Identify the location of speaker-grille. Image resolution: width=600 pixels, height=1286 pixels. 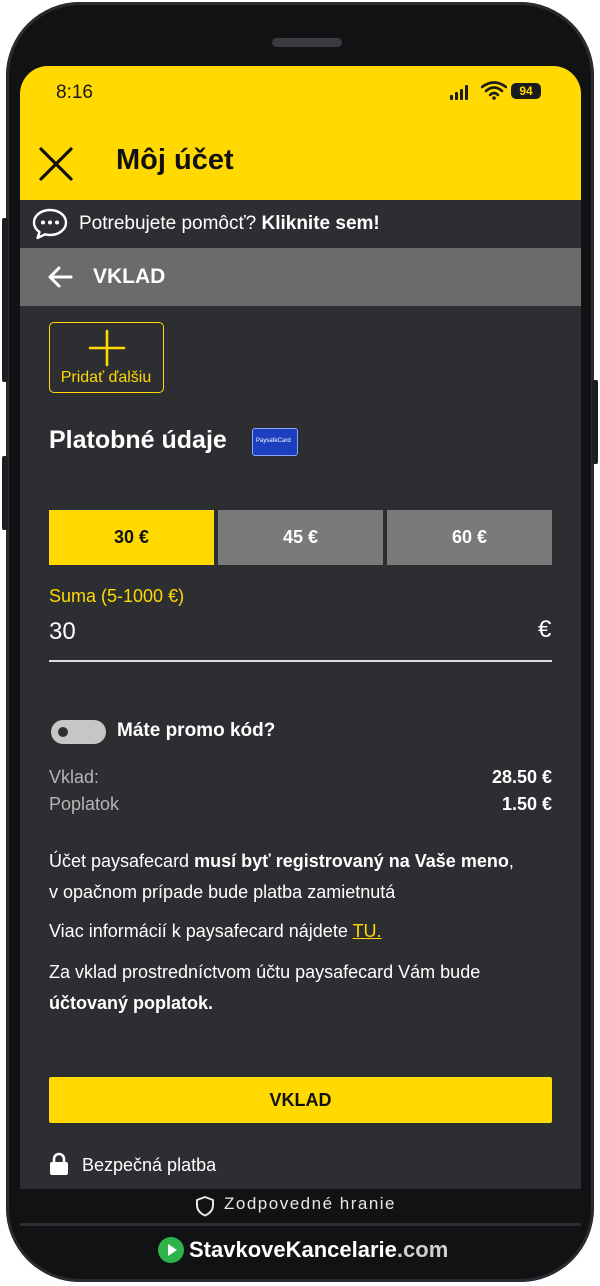
(307, 42).